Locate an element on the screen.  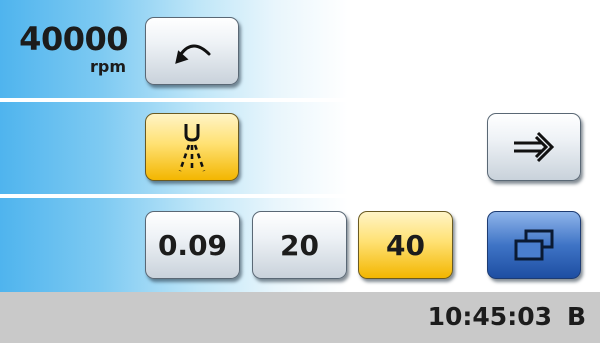
back-button is located at coordinates (192, 51).